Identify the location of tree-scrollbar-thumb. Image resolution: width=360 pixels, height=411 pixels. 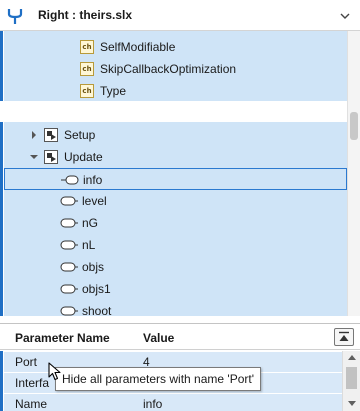
(354, 126).